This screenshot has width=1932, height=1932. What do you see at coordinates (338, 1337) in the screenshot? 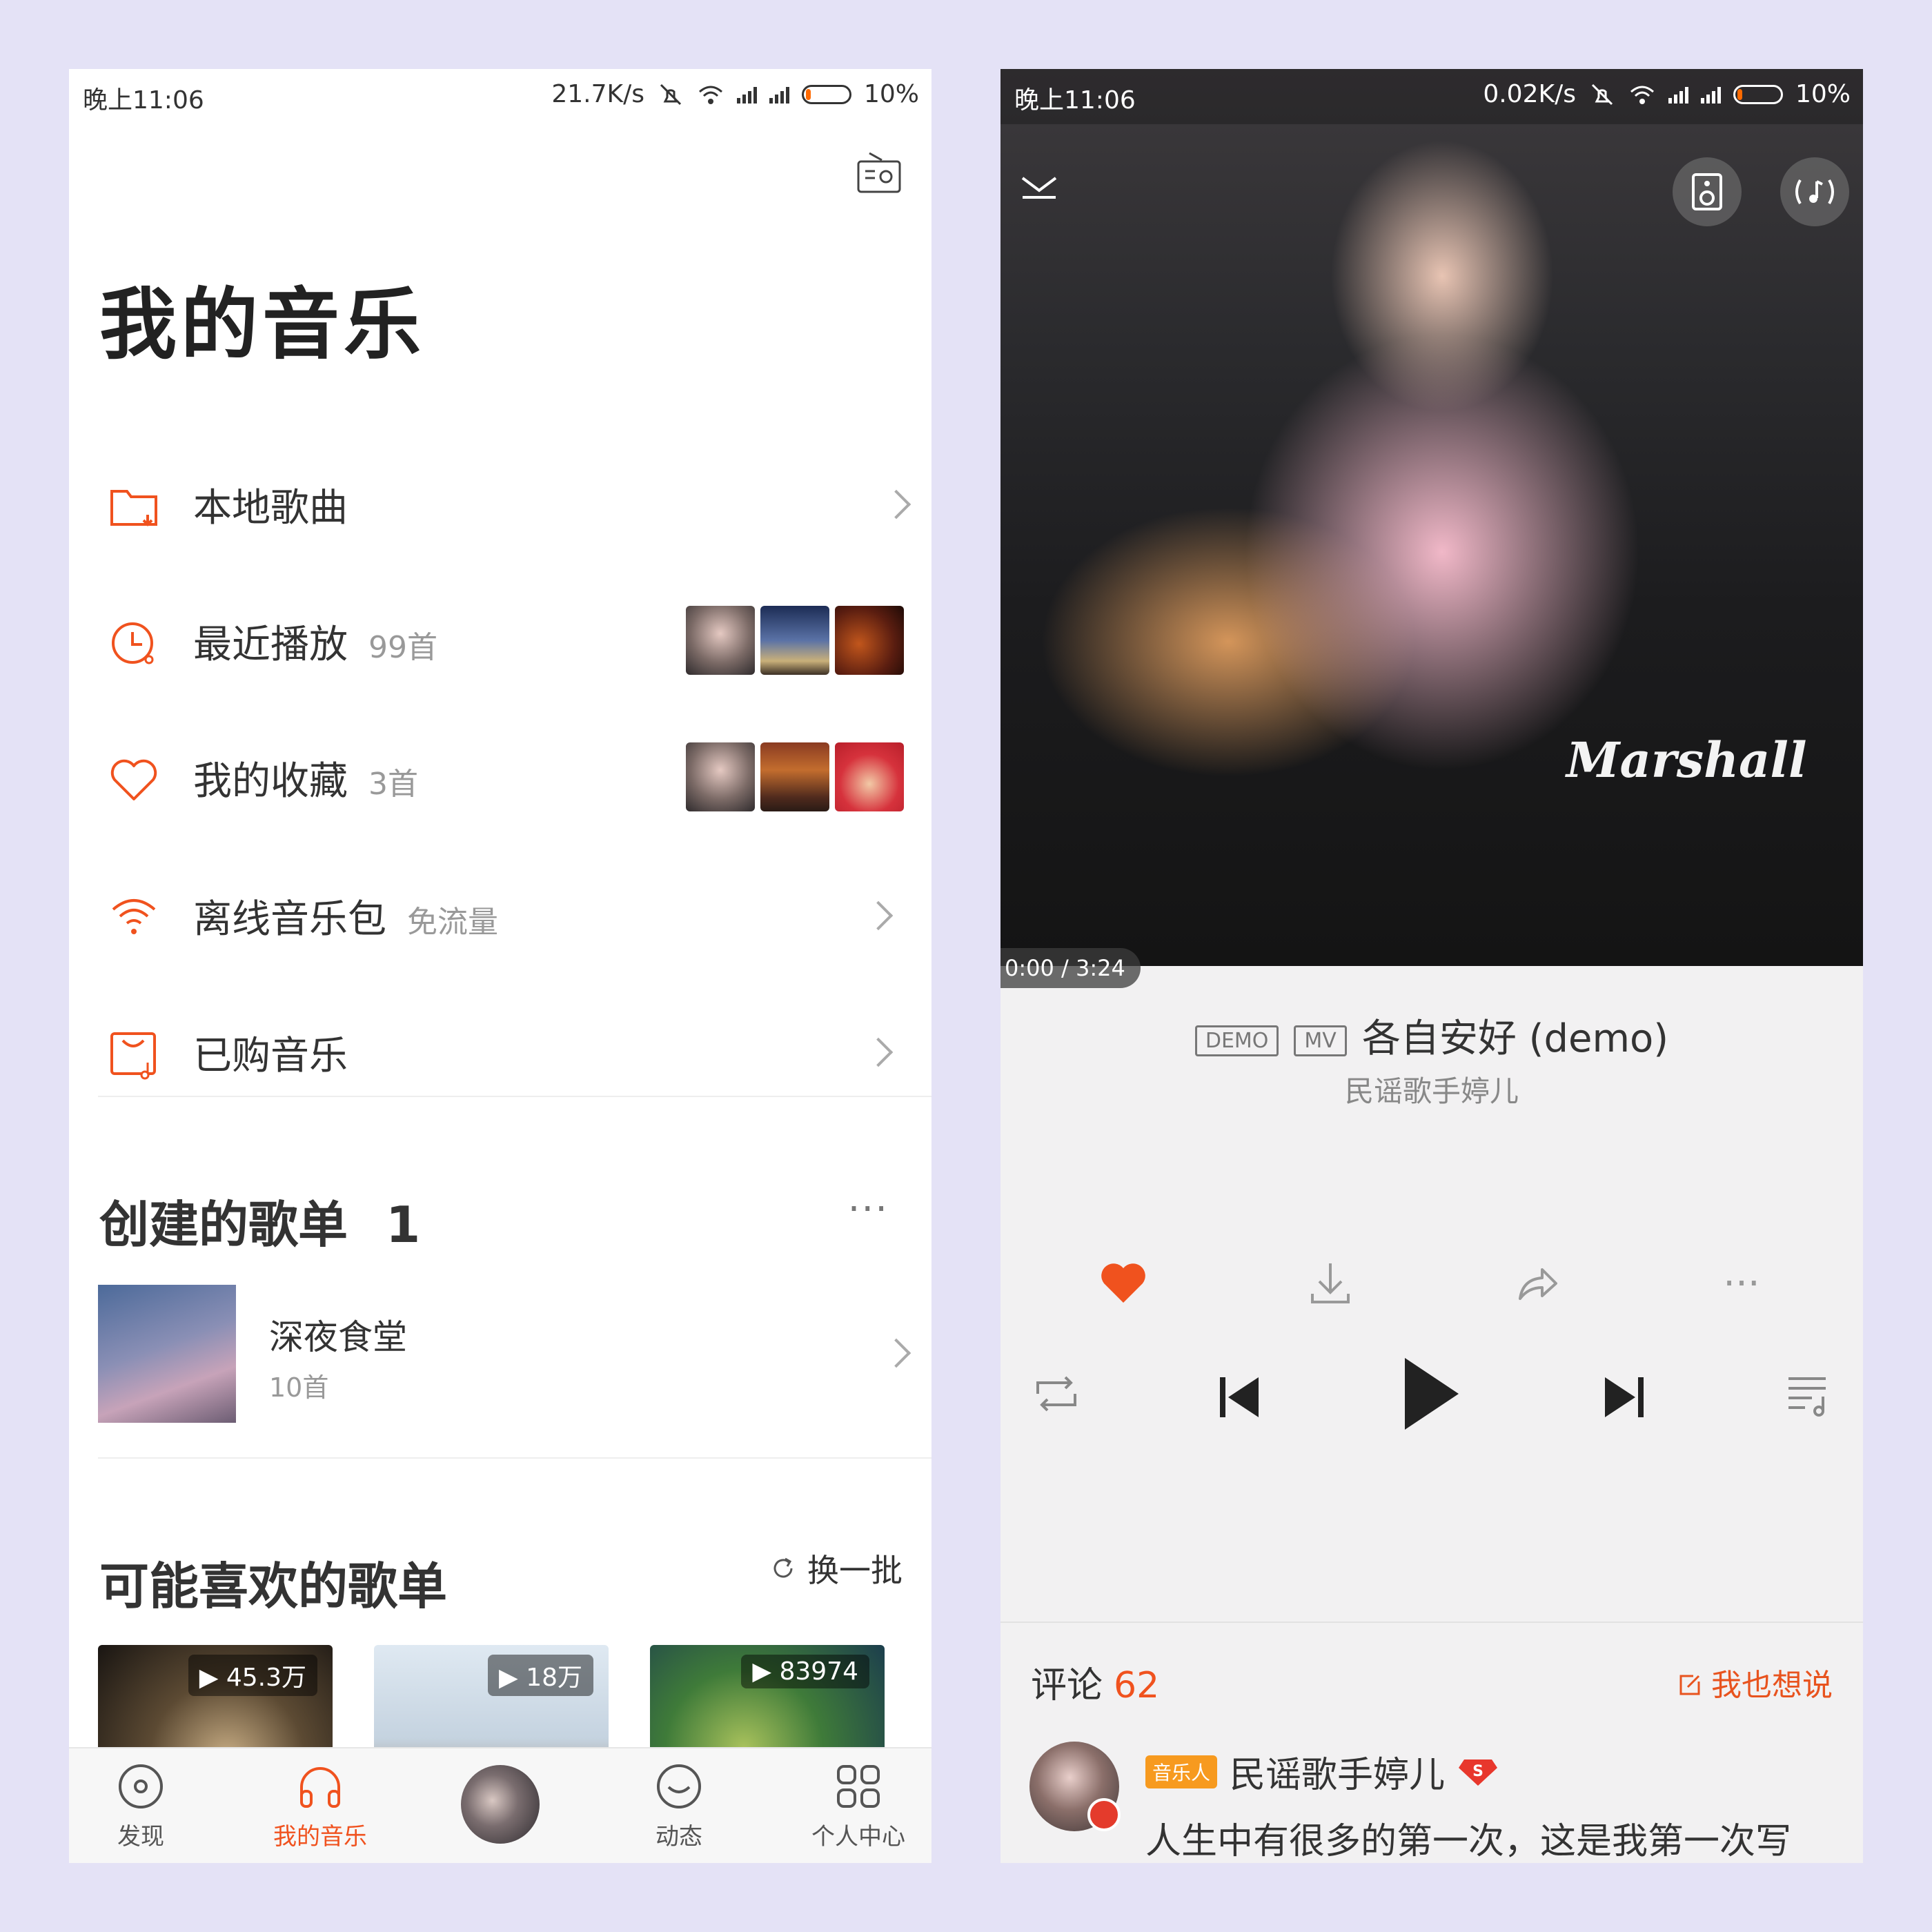
I see `playlist-name: 深夜食堂` at bounding box center [338, 1337].